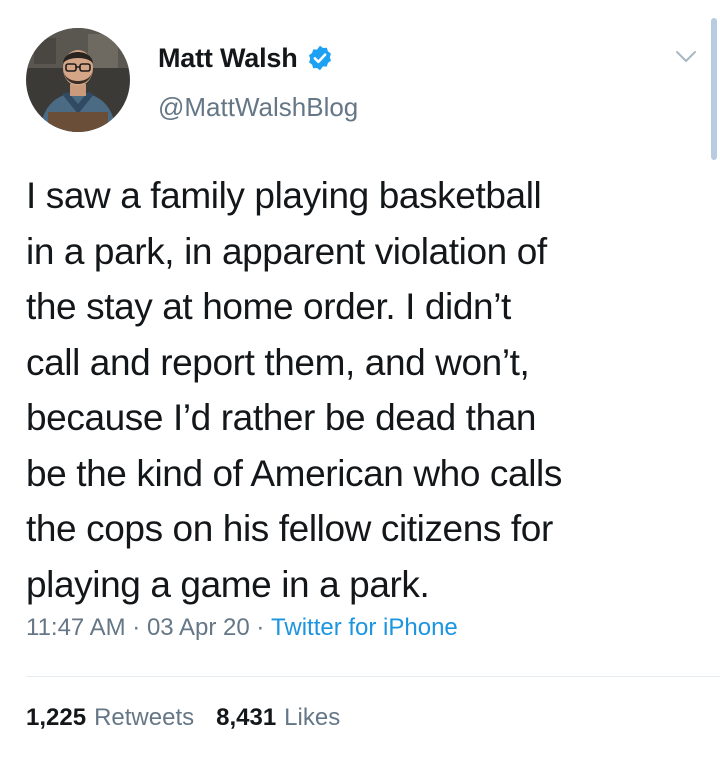  What do you see at coordinates (258, 107) in the screenshot?
I see `author-handle: @MattWalshBlog` at bounding box center [258, 107].